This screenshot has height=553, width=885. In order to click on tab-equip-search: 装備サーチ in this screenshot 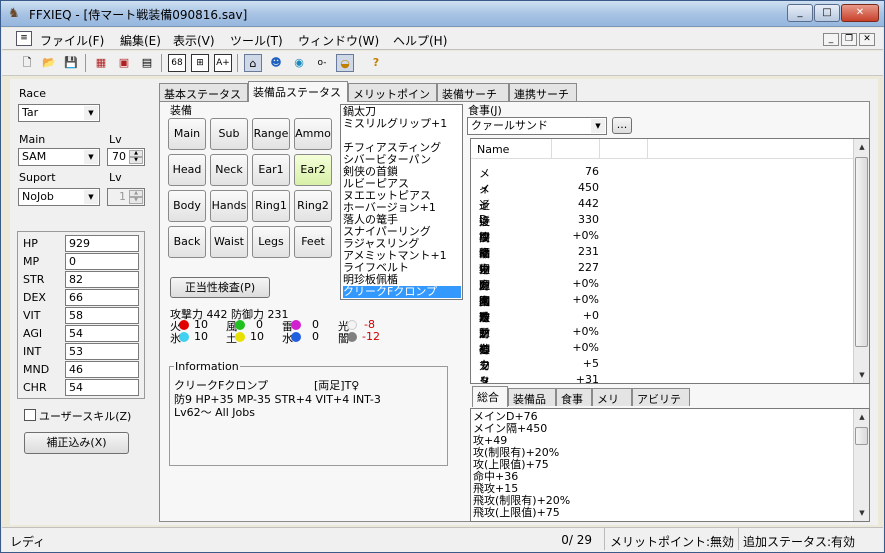, I will do `click(473, 92)`.